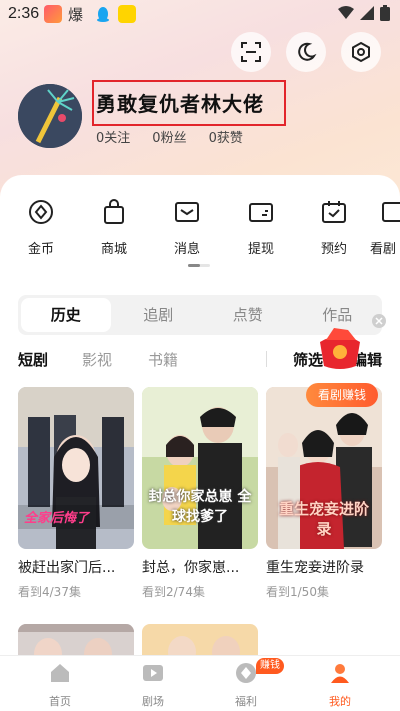 The height and width of the screenshot is (711, 400). What do you see at coordinates (261, 212) in the screenshot?
I see `wallet-icon` at bounding box center [261, 212].